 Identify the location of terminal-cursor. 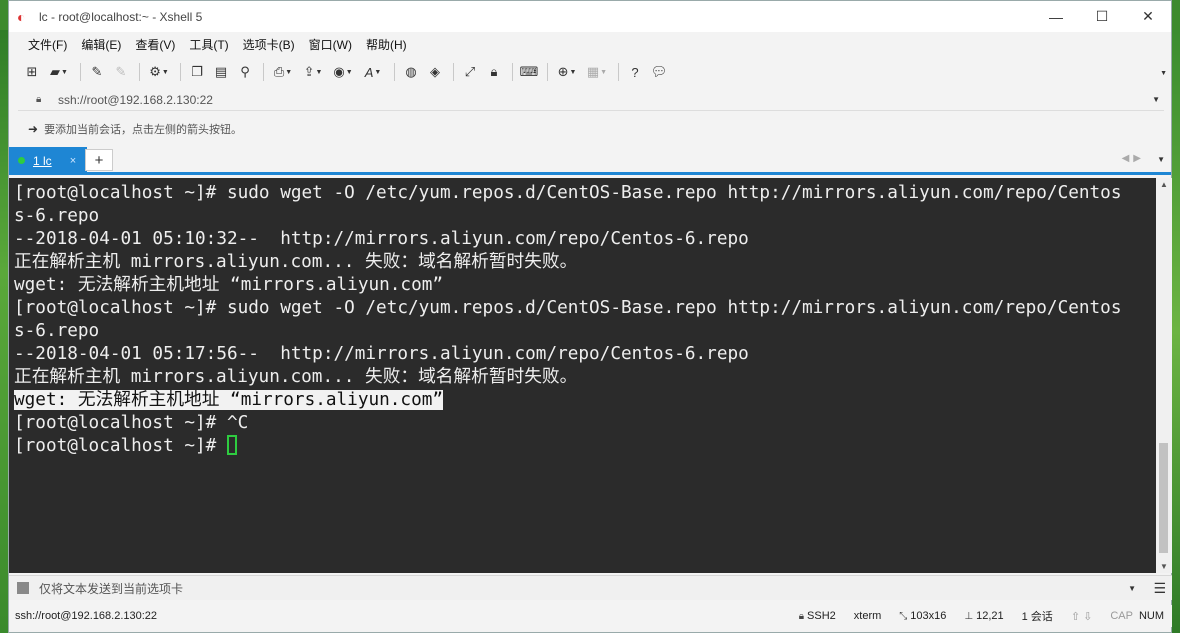
(231, 445).